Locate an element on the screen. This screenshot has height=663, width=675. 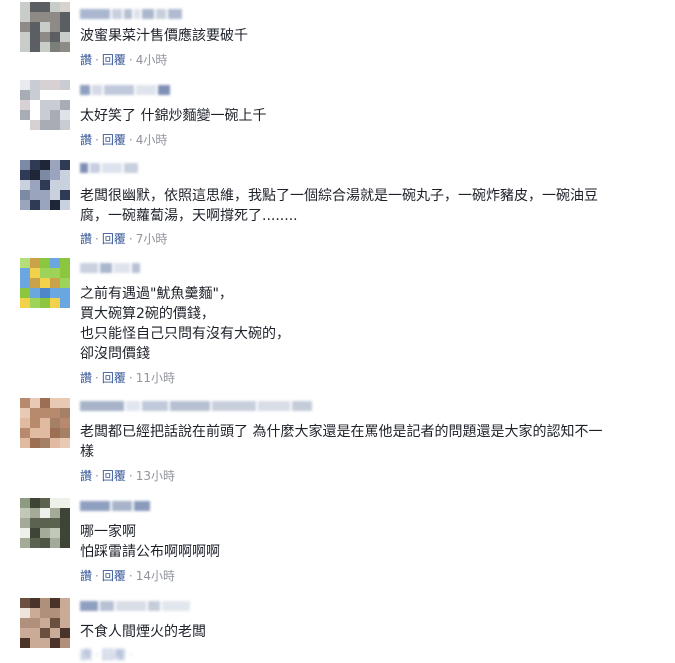
comment-actions: 讚 · 回覆 · 11小時 is located at coordinates (127, 378).